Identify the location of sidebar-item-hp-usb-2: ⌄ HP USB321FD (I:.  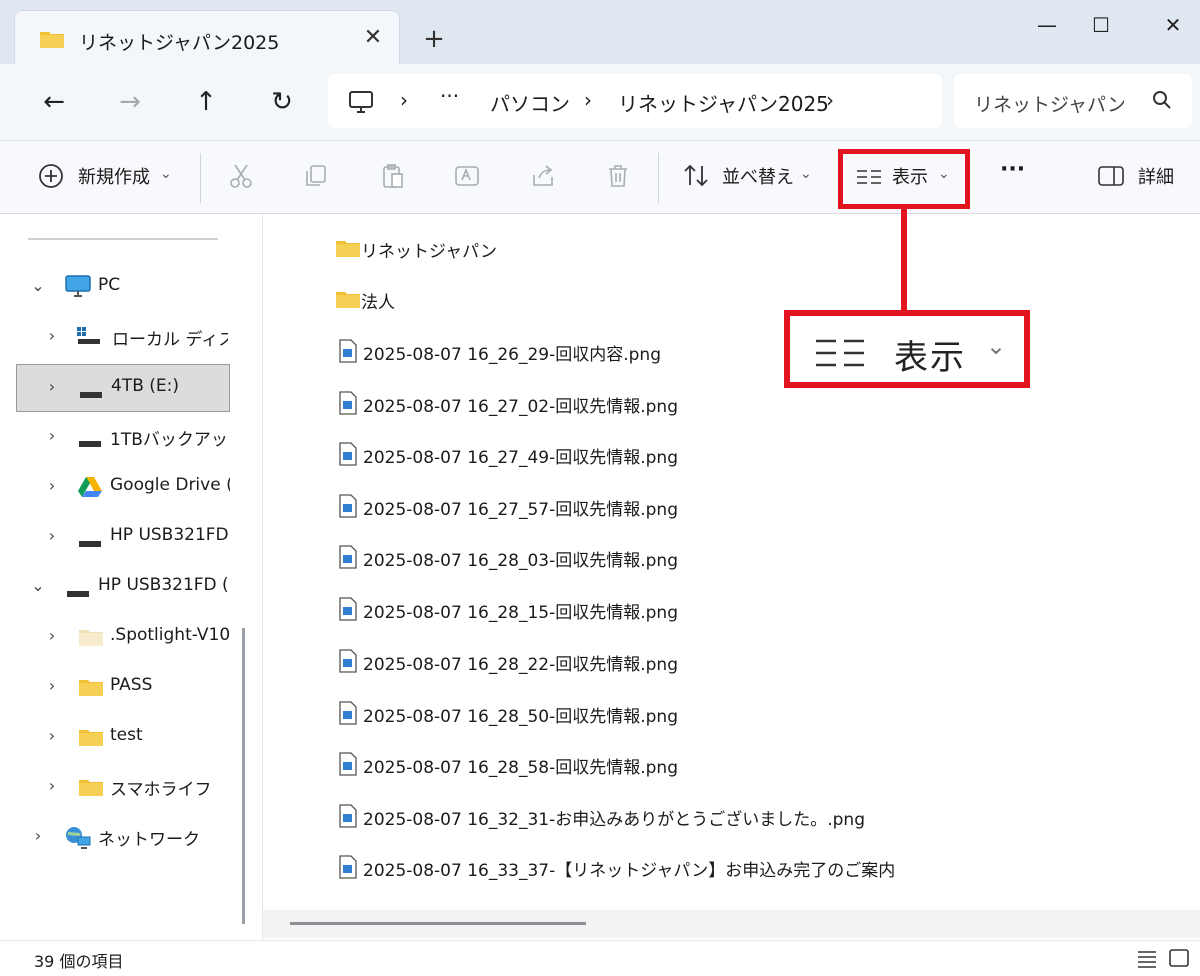
(123, 587).